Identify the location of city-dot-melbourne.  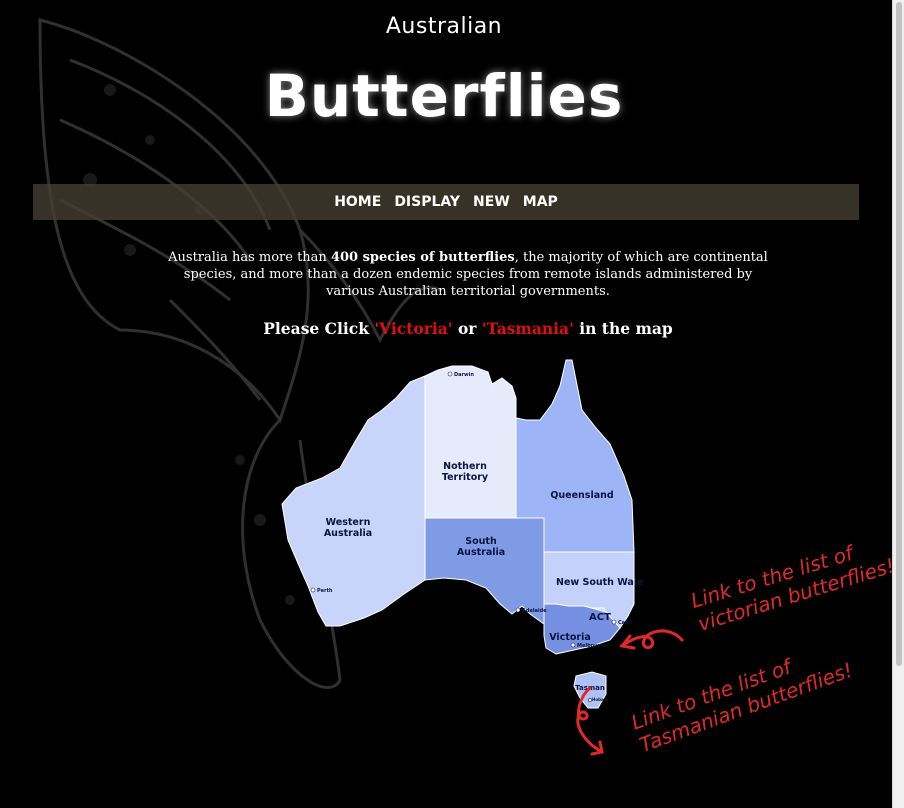
(573, 645).